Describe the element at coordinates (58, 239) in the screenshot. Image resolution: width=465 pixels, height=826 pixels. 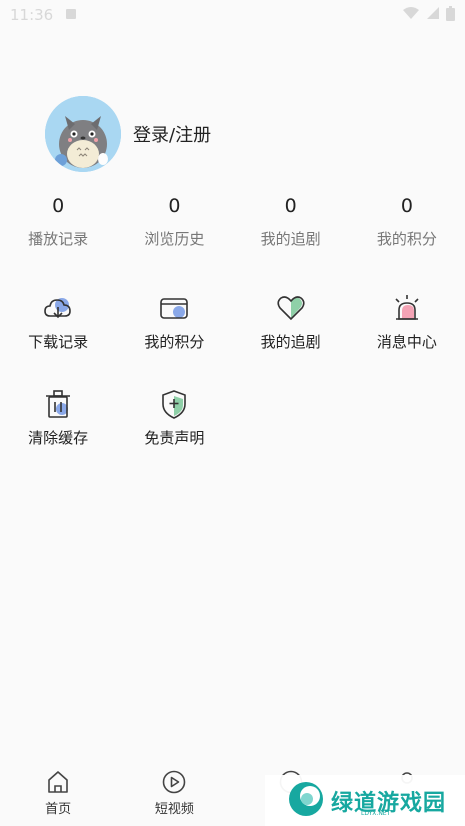
I see `stat-label: 播放记录` at that location.